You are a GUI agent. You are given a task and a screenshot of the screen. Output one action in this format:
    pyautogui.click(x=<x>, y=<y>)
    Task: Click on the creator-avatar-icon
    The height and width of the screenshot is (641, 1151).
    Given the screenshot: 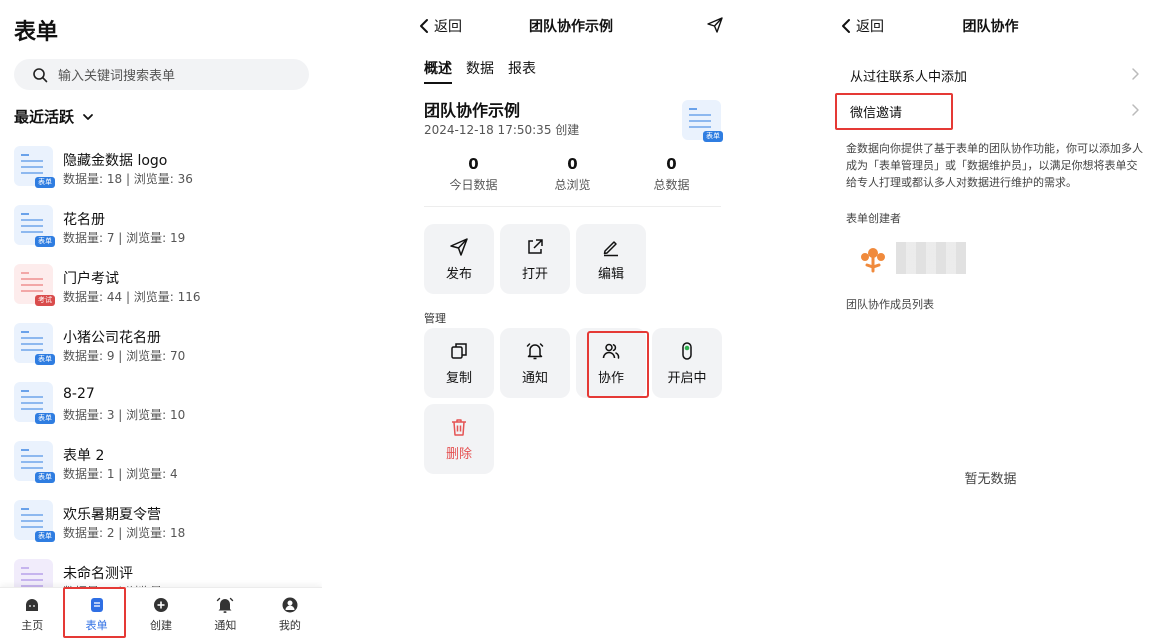 What is the action you would take?
    pyautogui.click(x=873, y=260)
    